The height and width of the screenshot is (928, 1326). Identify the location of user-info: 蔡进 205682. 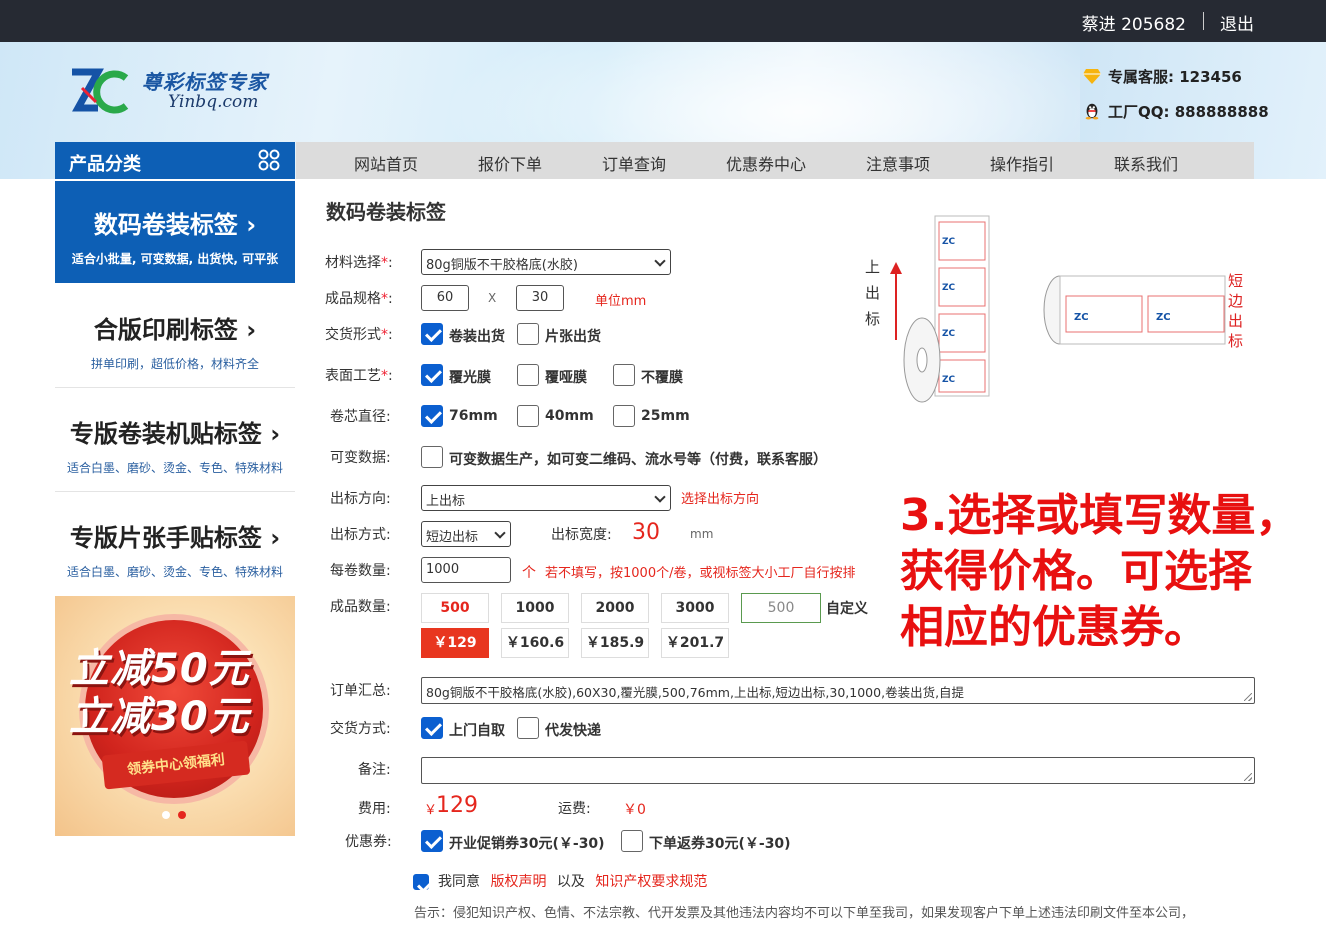
(1133, 25).